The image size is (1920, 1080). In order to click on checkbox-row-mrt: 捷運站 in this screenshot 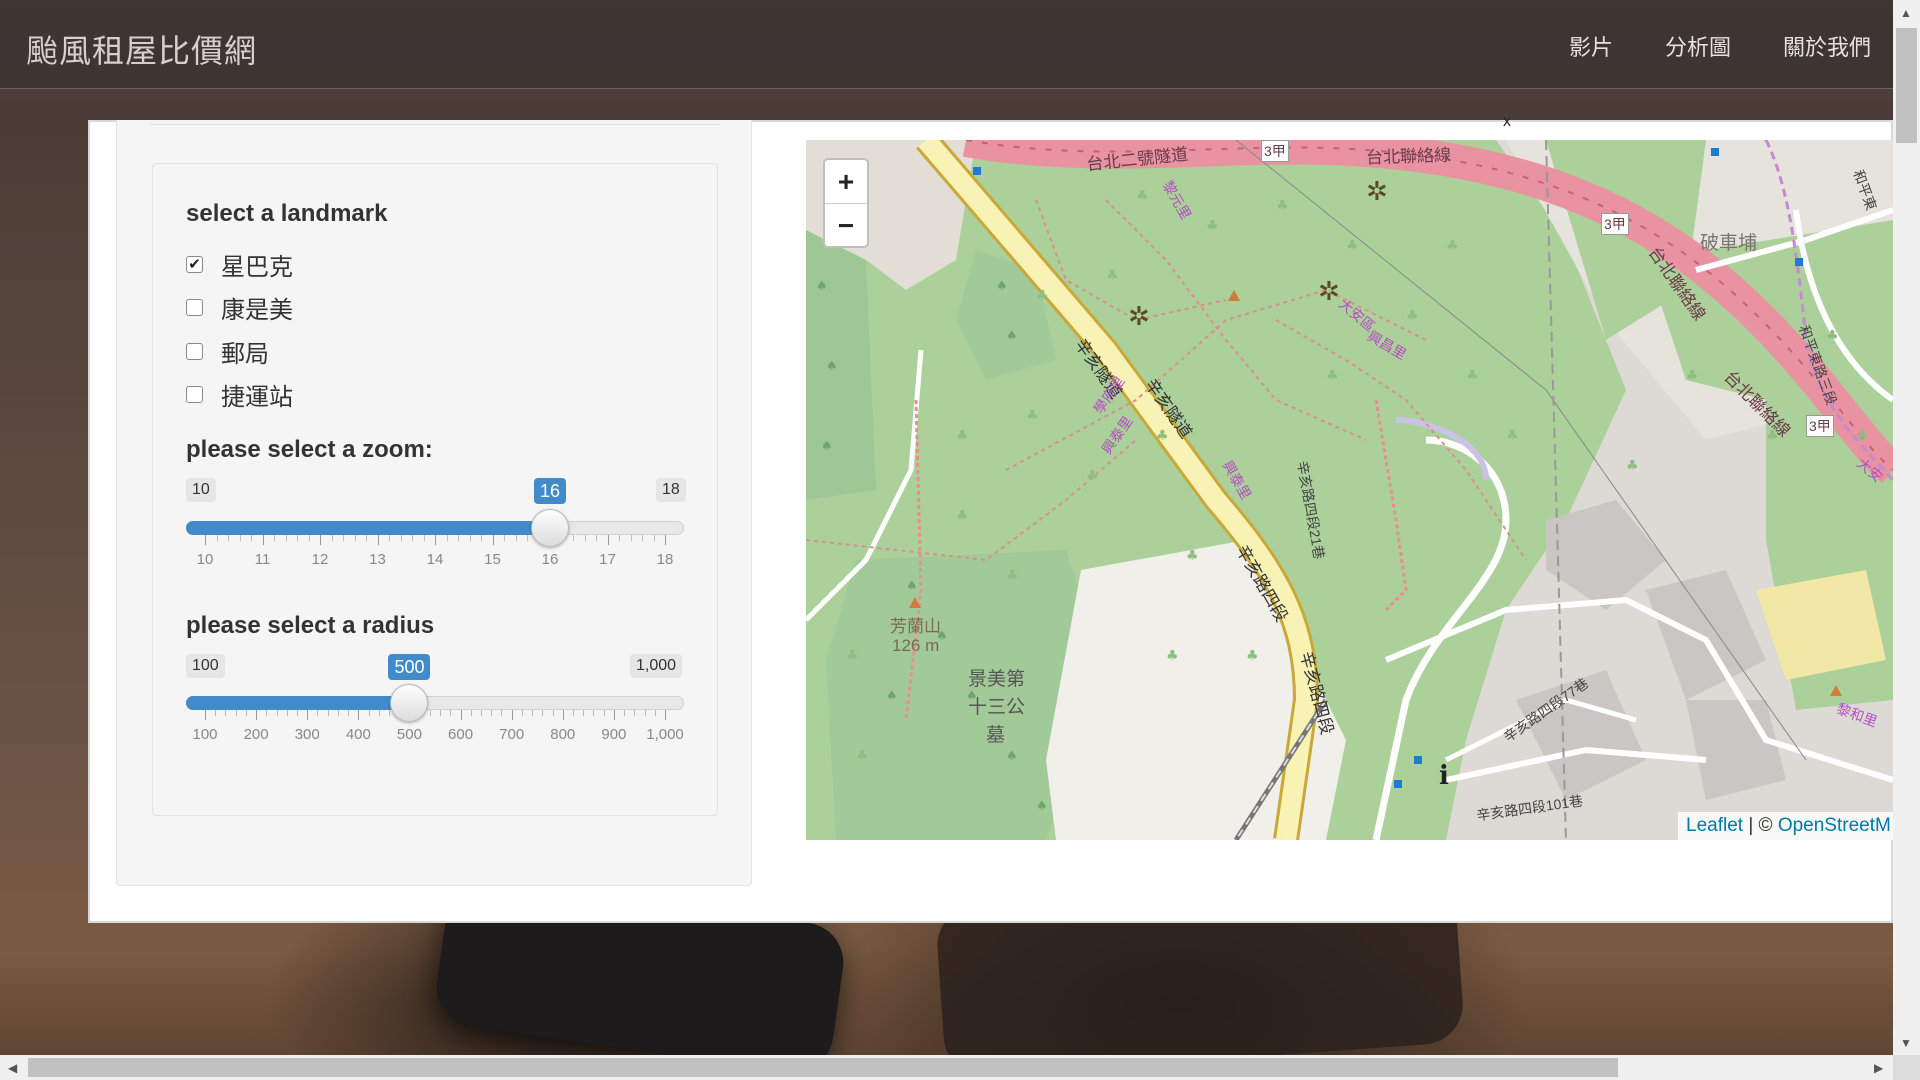, I will do `click(239, 394)`.